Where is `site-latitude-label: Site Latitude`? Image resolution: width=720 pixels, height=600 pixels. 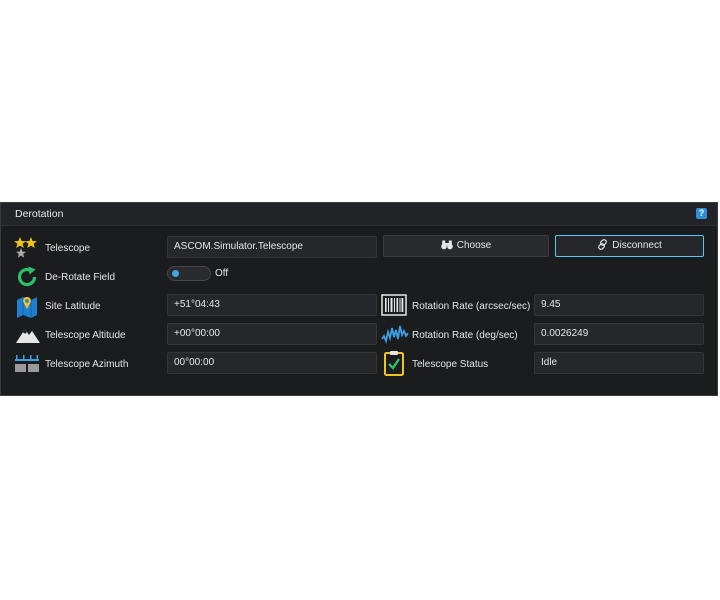 site-latitude-label: Site Latitude is located at coordinates (73, 306).